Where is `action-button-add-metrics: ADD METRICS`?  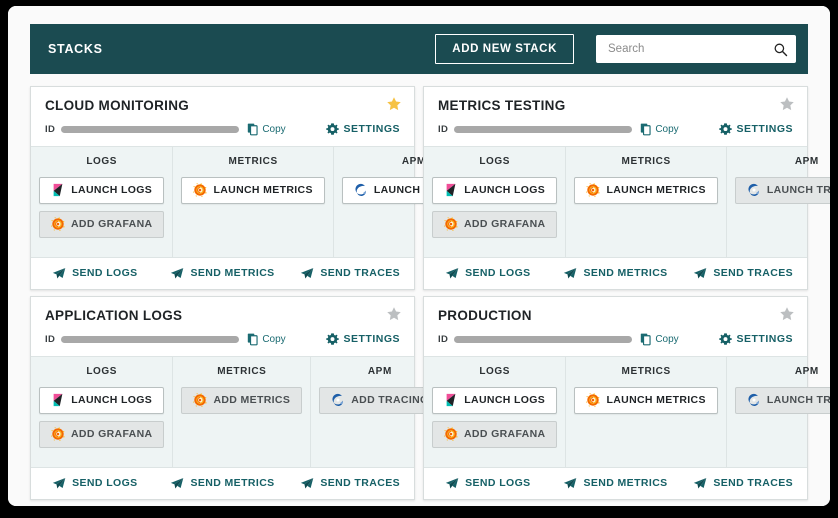
action-button-add-metrics: ADD METRICS is located at coordinates (242, 400).